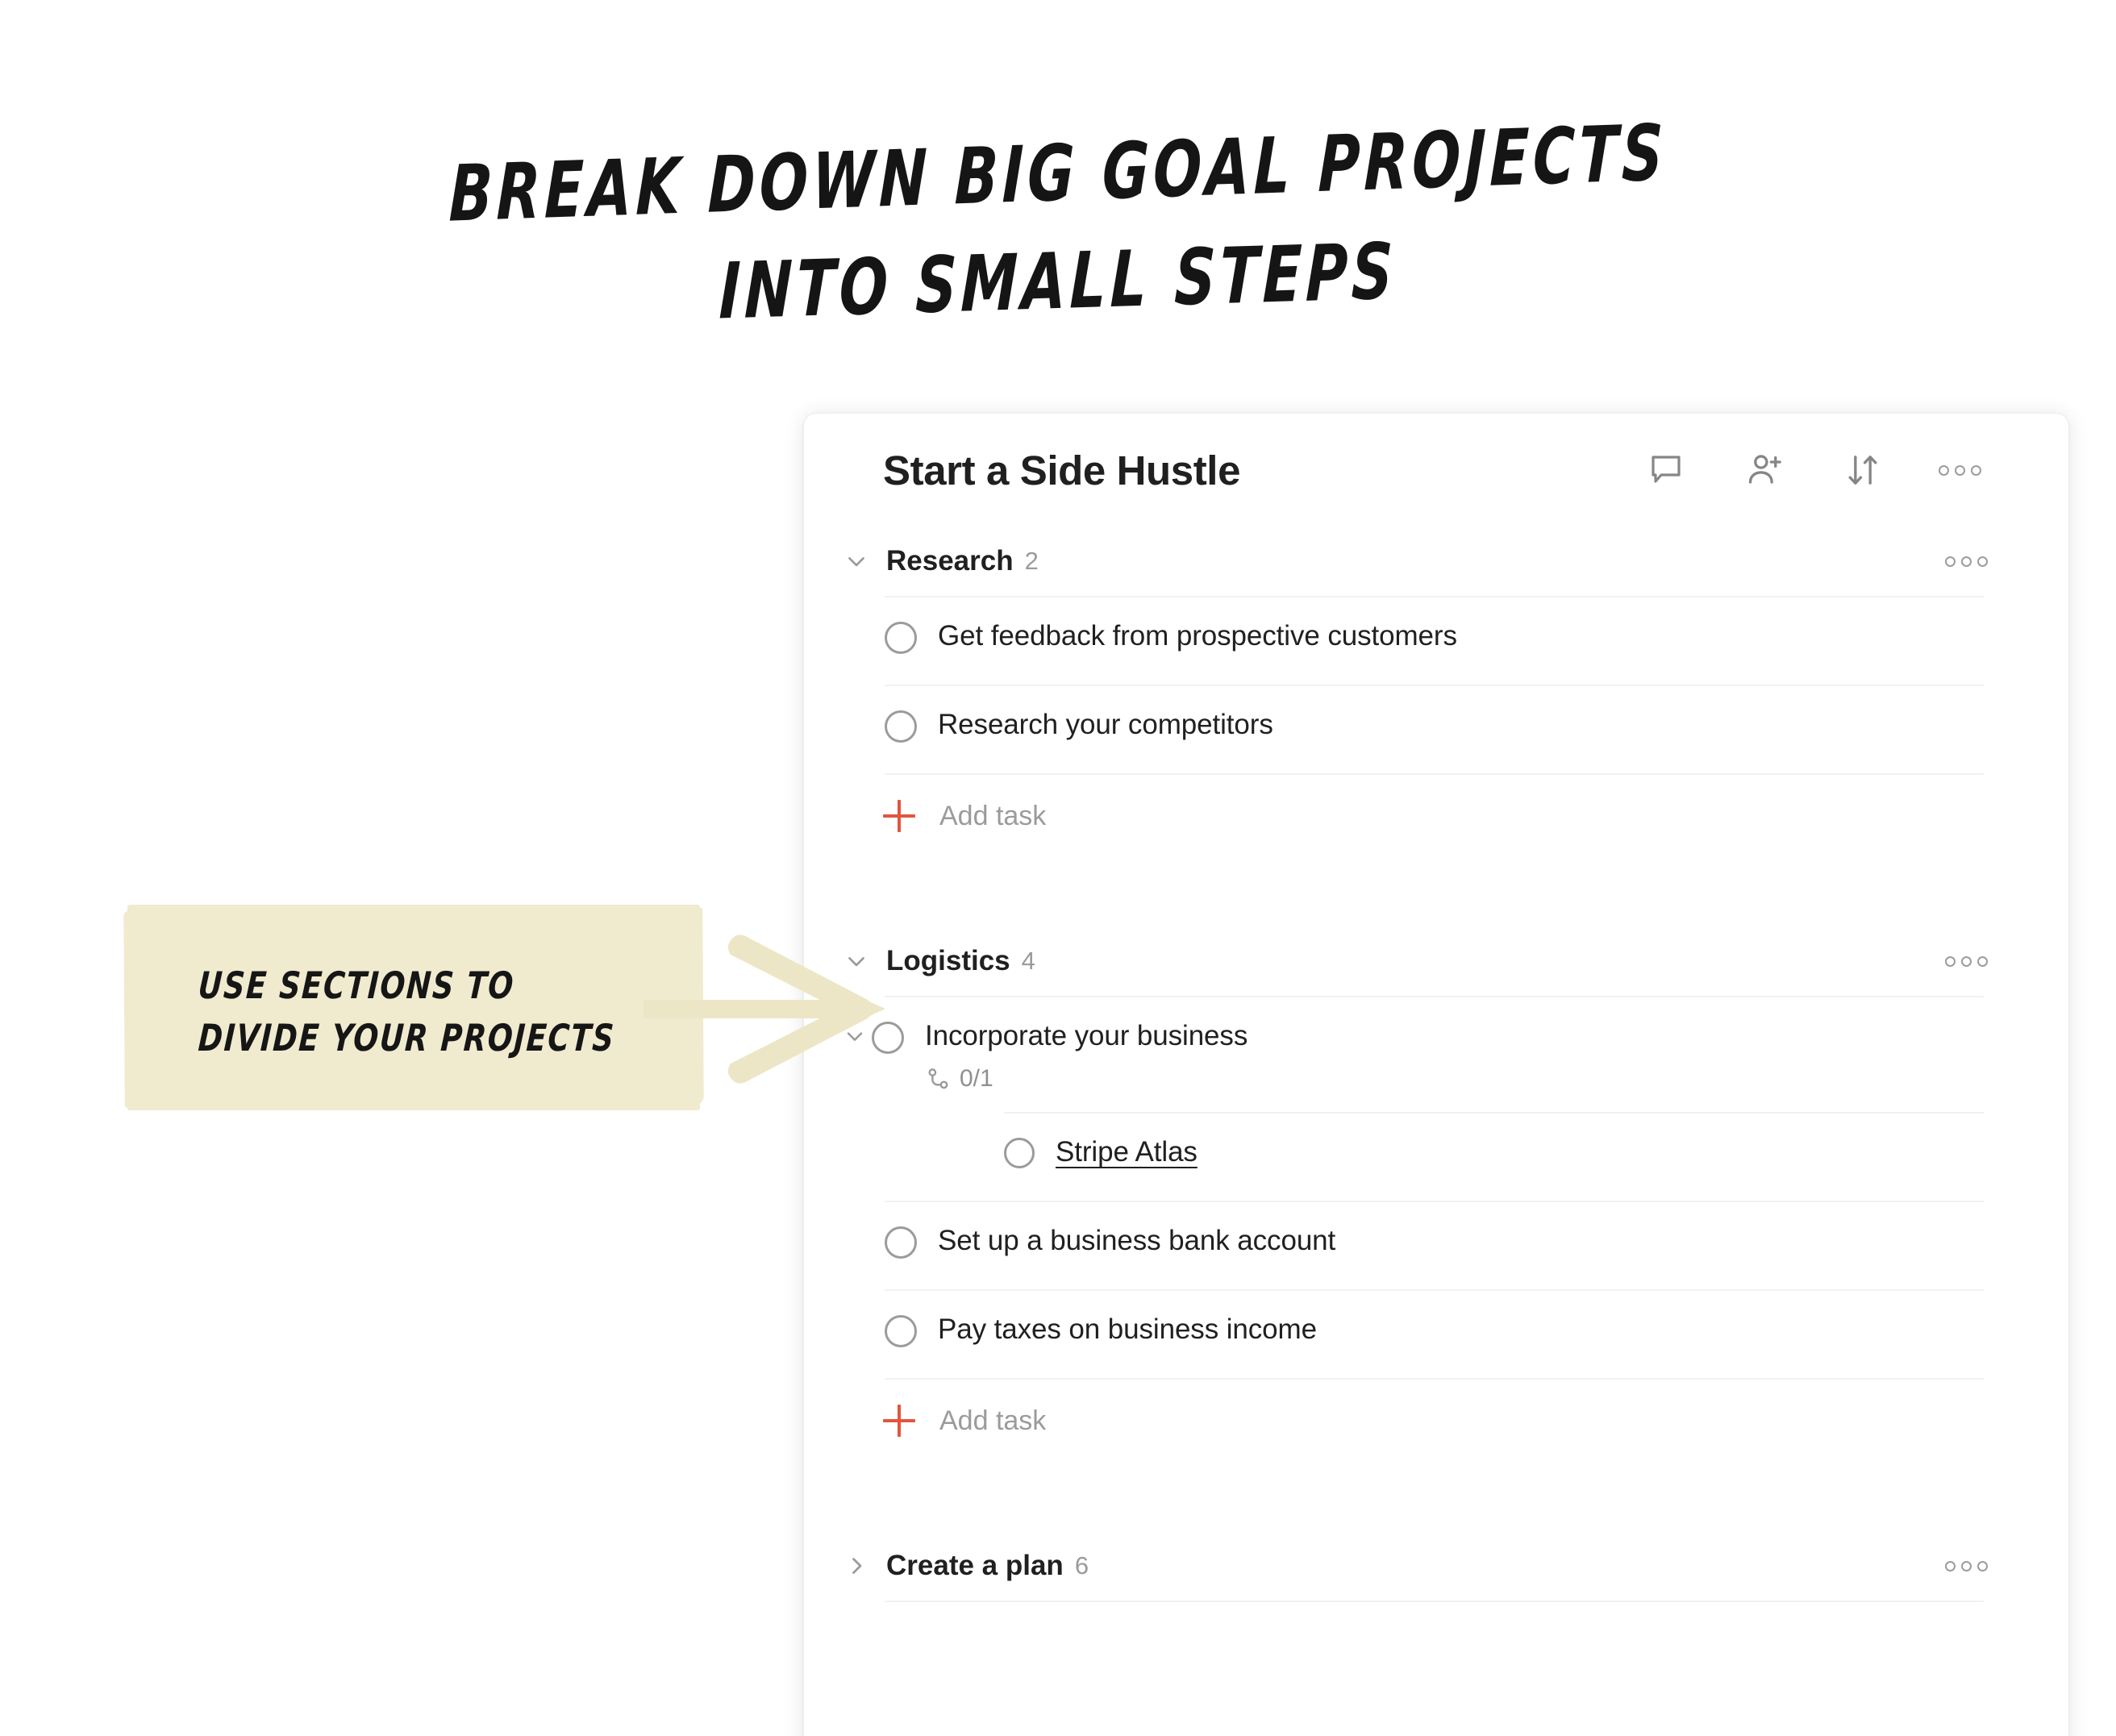  What do you see at coordinates (1058, 282) in the screenshot?
I see `headline-line-2: INTO SMALL STEPS` at bounding box center [1058, 282].